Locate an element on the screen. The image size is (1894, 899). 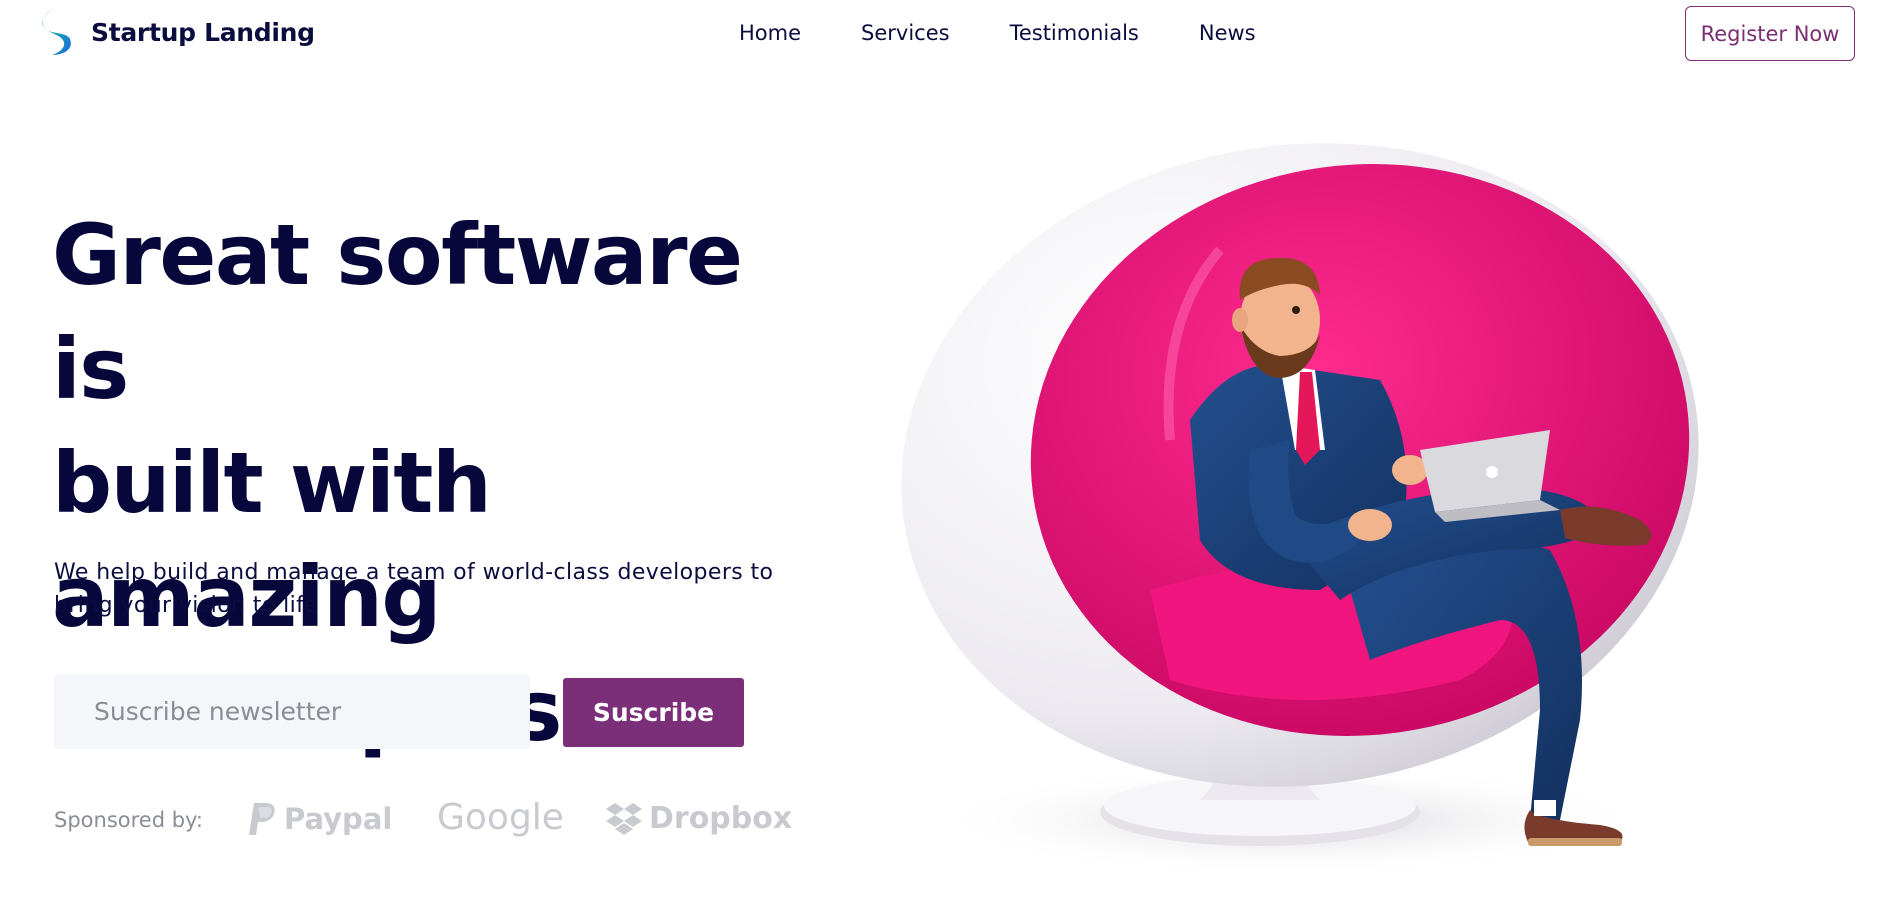
nav-services: Services is located at coordinates (905, 33).